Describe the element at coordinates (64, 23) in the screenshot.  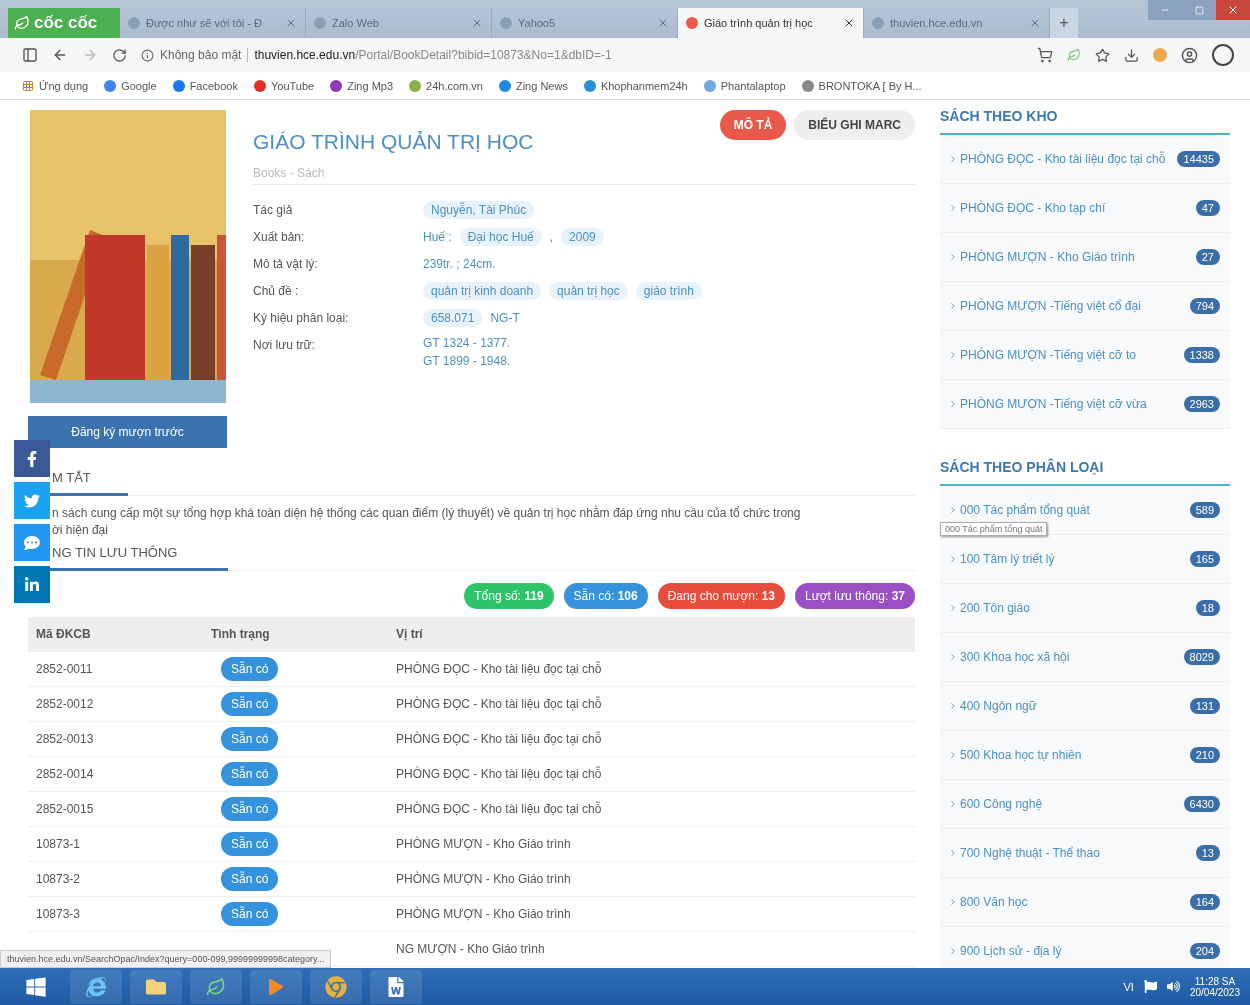
I see `browser-logo: cốc cốc` at that location.